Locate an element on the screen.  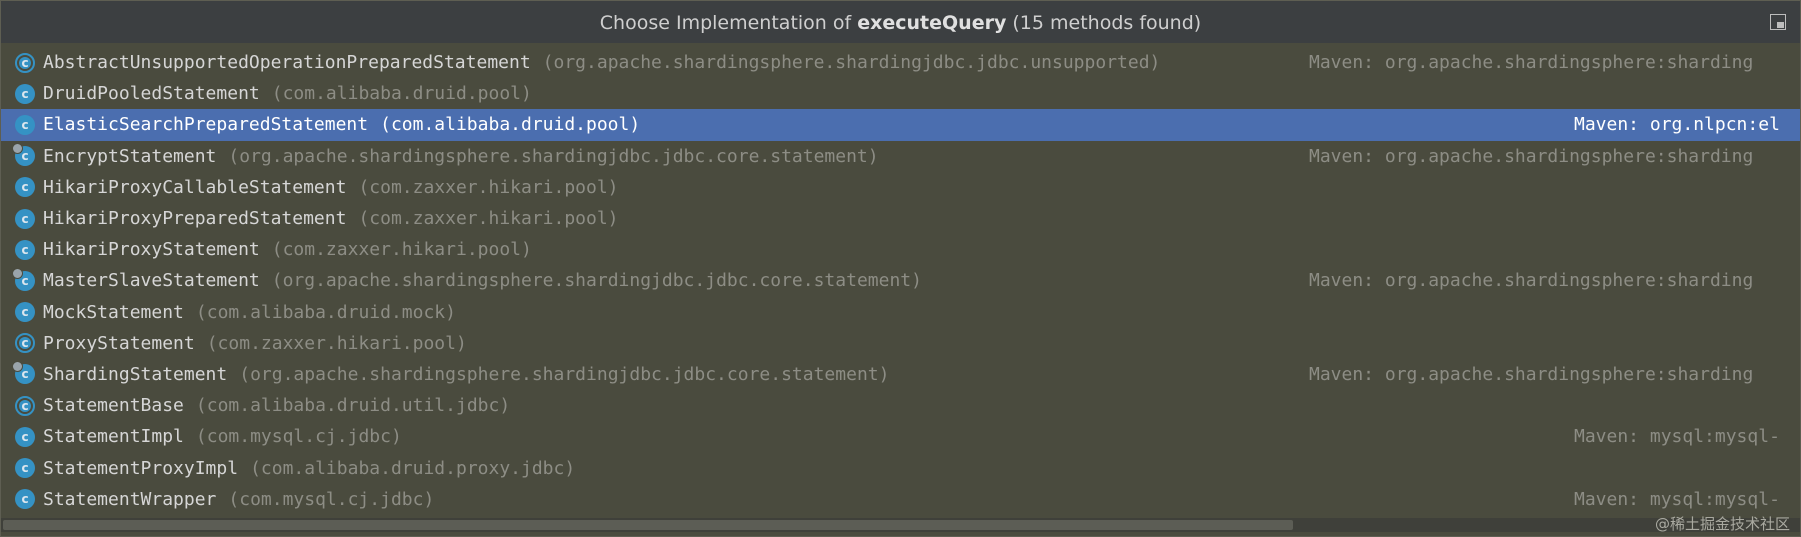
class-name: ElasticSearchPreparedStatement is located at coordinates (206, 125).